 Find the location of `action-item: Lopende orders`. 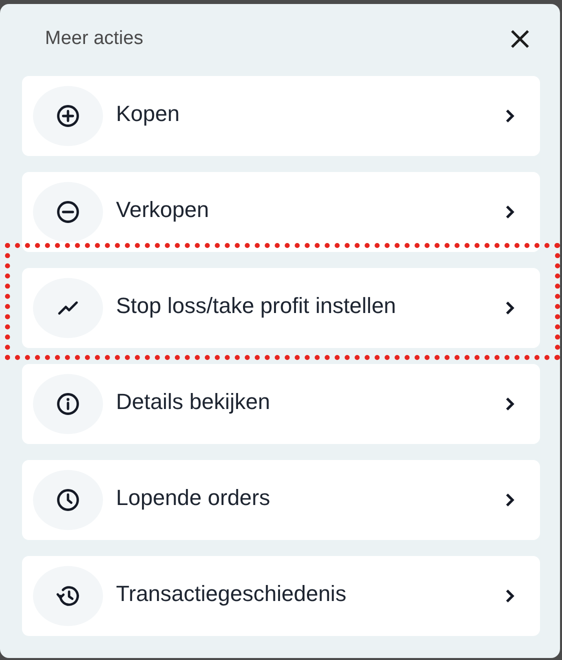

action-item: Lopende orders is located at coordinates (281, 500).